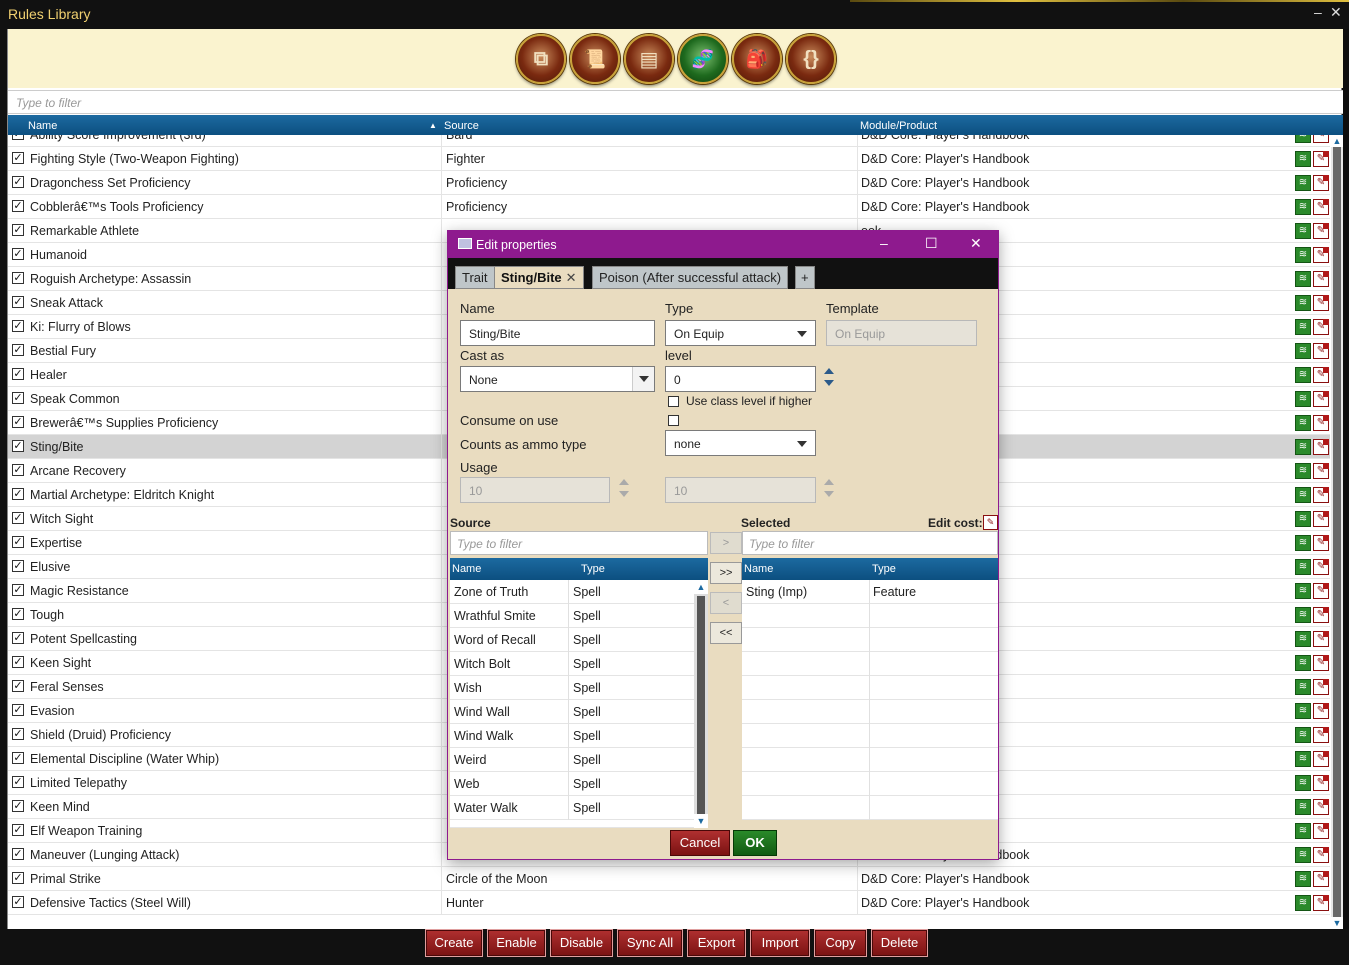 Image resolution: width=1349 pixels, height=965 pixels. What do you see at coordinates (539, 277) in the screenshot?
I see `tab-sting-bite: Sting/Bite ✕` at bounding box center [539, 277].